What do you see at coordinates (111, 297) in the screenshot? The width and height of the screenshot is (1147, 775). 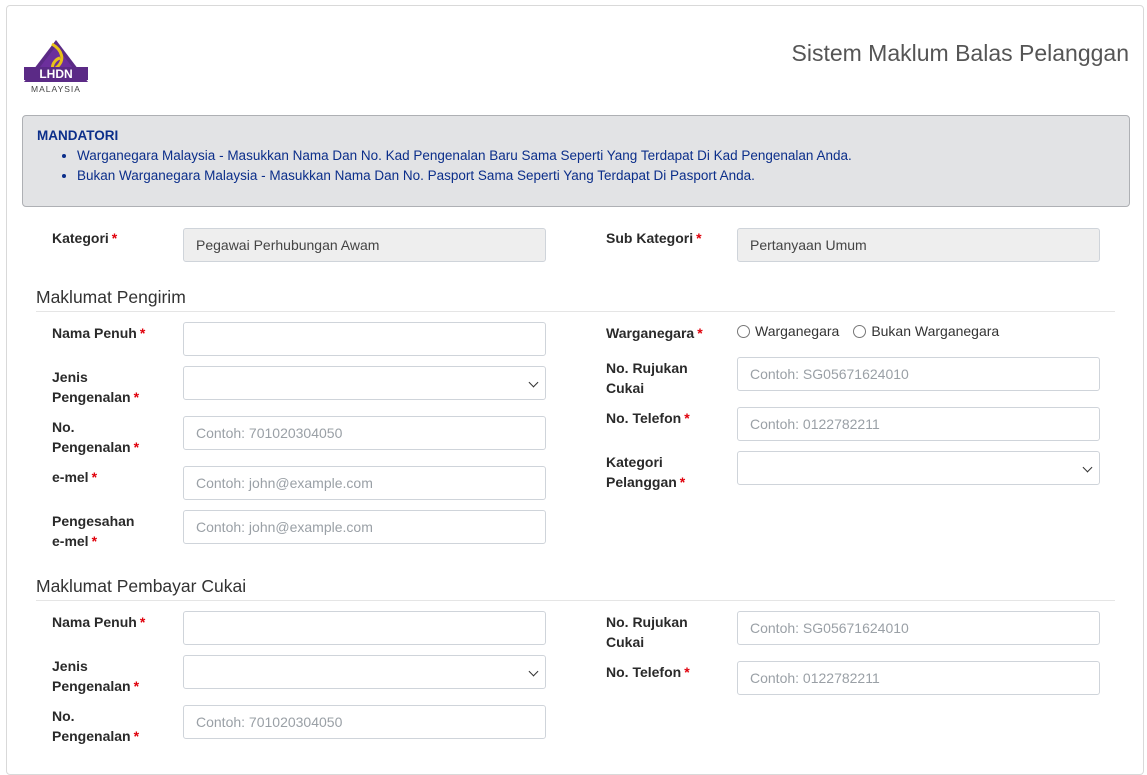 I see `section-title-pengirim: Maklumat Pengirim` at bounding box center [111, 297].